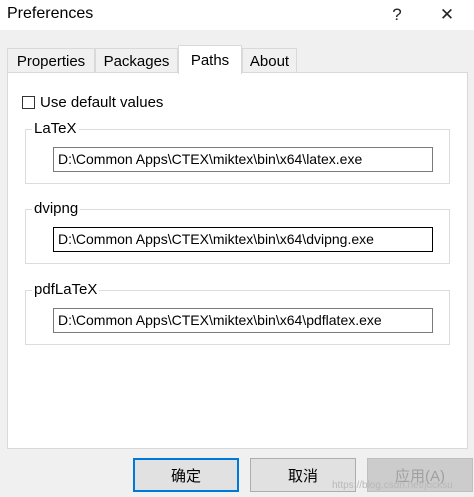 The height and width of the screenshot is (497, 474). I want to click on ok-button: 确定, so click(186, 475).